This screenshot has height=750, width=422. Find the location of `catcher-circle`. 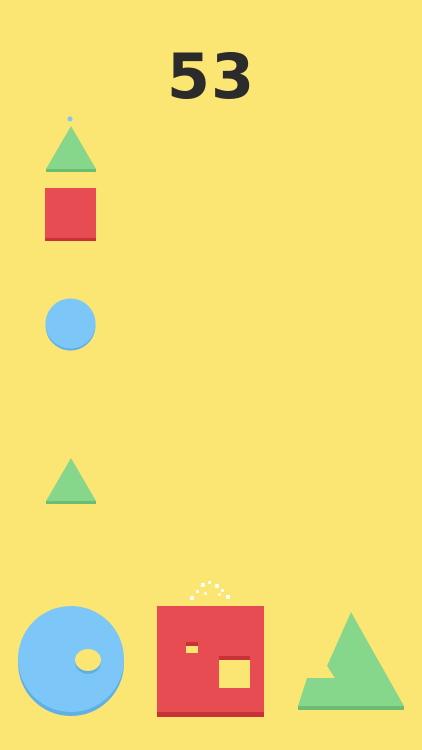

catcher-circle is located at coordinates (71, 662).